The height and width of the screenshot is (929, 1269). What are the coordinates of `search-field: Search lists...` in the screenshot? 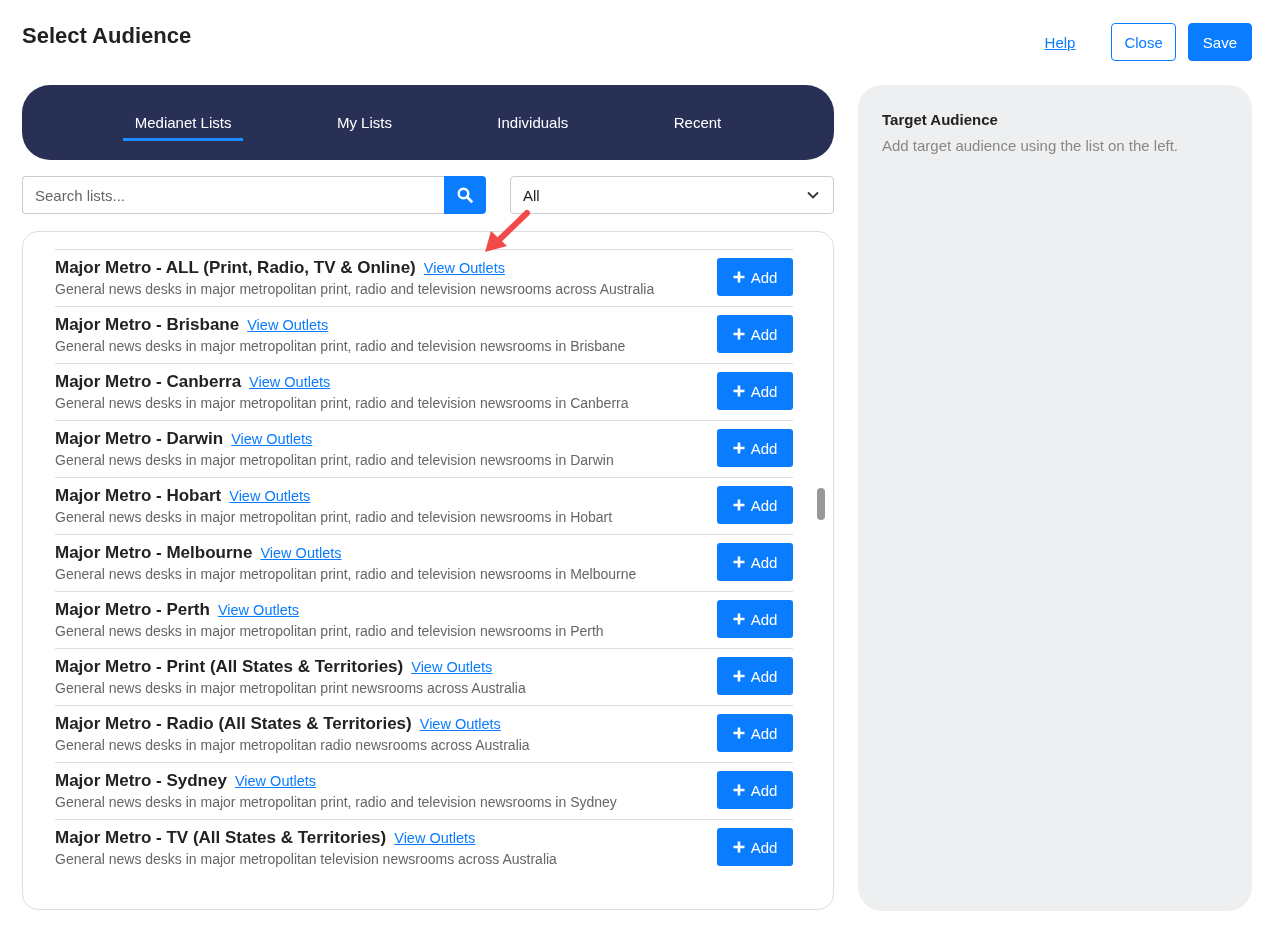 It's located at (233, 195).